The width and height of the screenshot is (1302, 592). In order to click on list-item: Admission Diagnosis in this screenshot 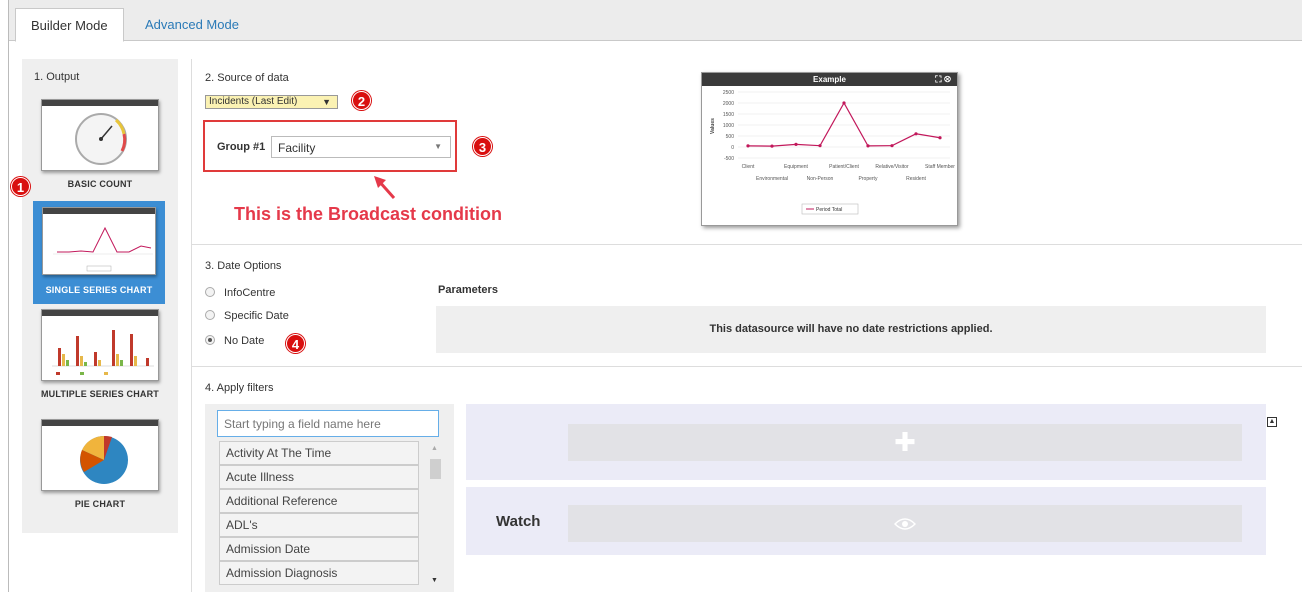, I will do `click(319, 573)`.